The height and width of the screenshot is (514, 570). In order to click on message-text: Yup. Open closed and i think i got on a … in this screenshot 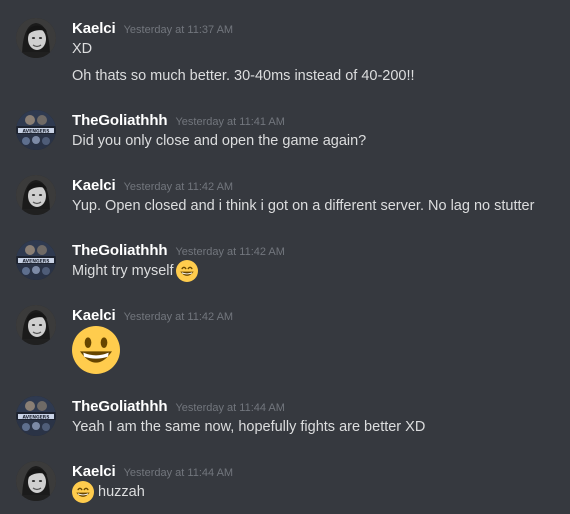, I will do `click(303, 206)`.